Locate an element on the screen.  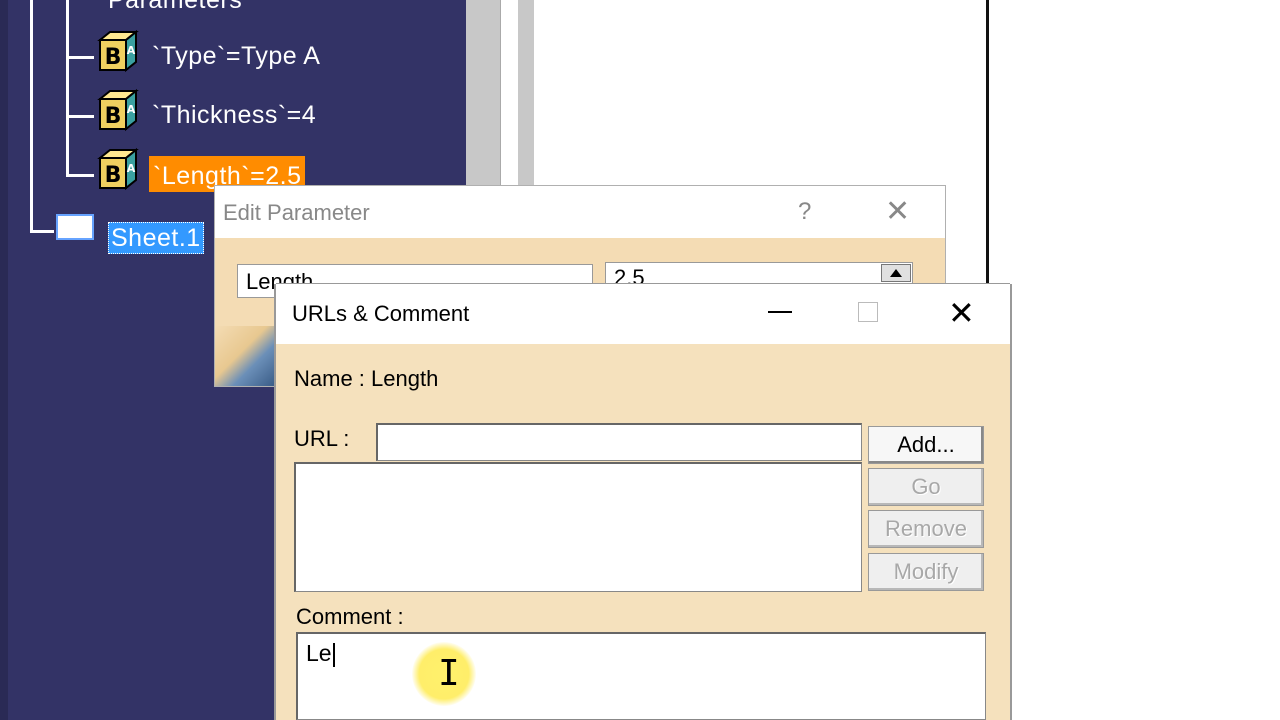
scrollbar-track is located at coordinates (509, 93).